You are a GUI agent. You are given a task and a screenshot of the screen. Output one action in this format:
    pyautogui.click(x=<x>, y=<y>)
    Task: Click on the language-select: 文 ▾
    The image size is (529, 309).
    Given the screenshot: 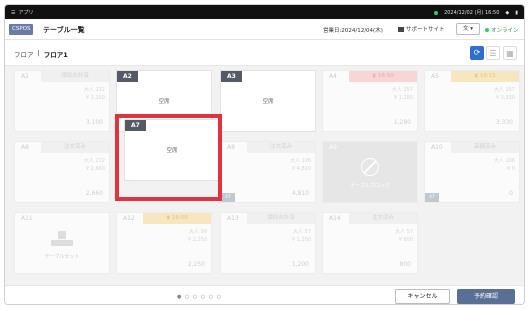 What is the action you would take?
    pyautogui.click(x=468, y=29)
    